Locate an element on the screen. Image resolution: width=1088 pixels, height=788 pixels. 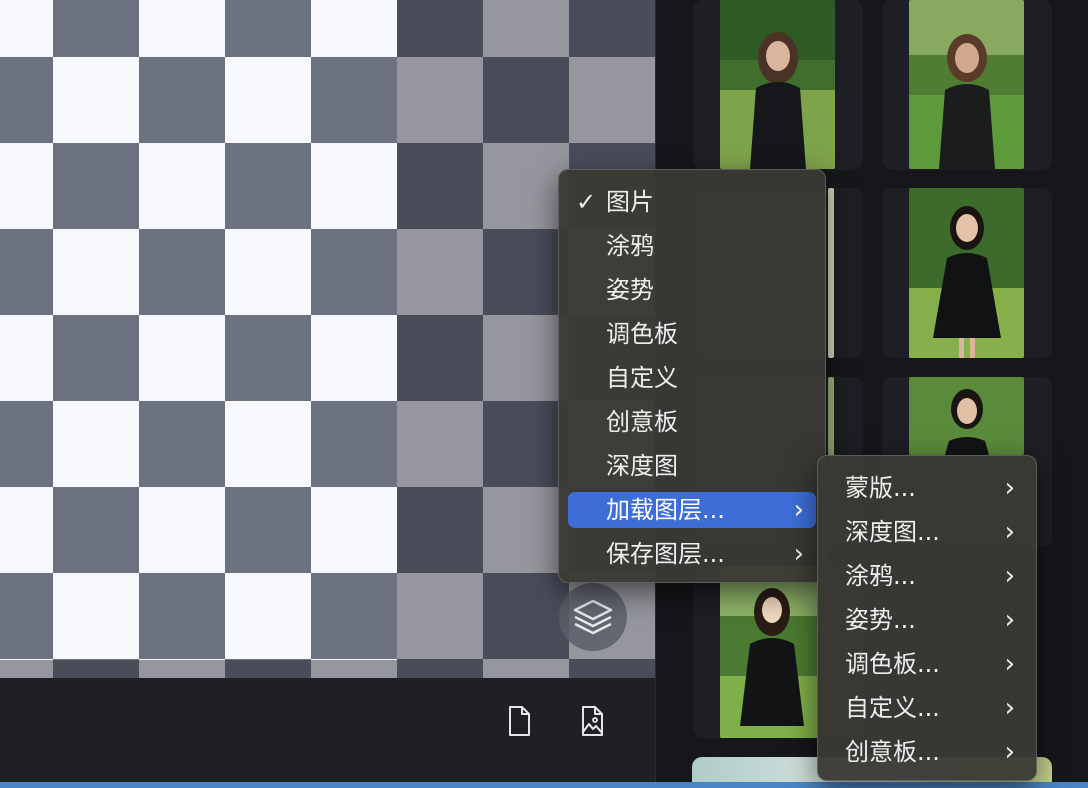
layers-button is located at coordinates (593, 617).